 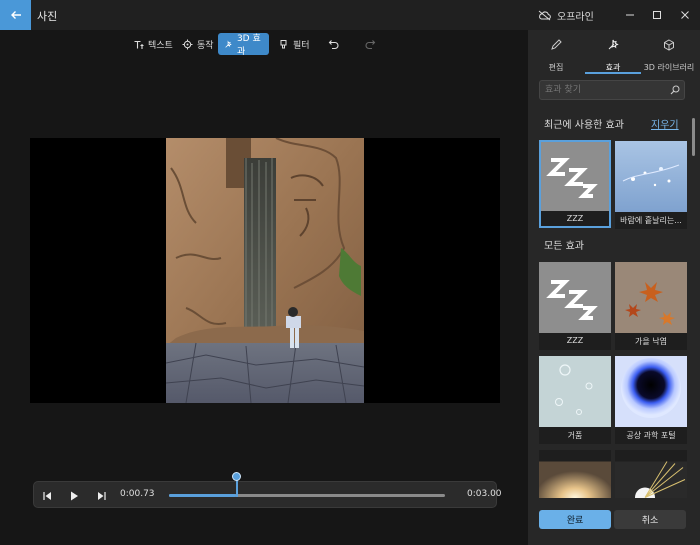 I want to click on effect-tile-label: 공상 과학 포털, so click(x=651, y=435).